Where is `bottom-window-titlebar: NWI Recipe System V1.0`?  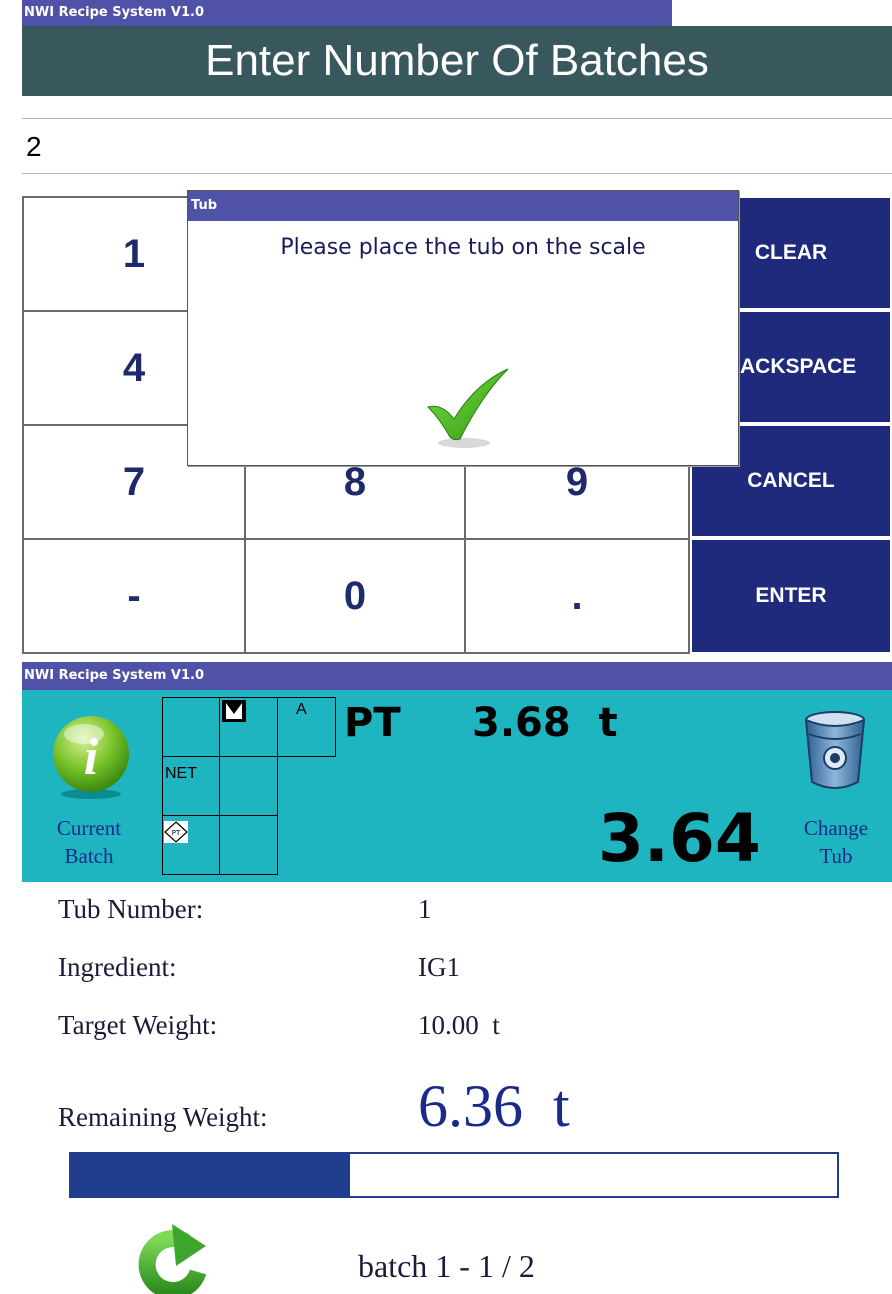 bottom-window-titlebar: NWI Recipe System V1.0 is located at coordinates (347, 676).